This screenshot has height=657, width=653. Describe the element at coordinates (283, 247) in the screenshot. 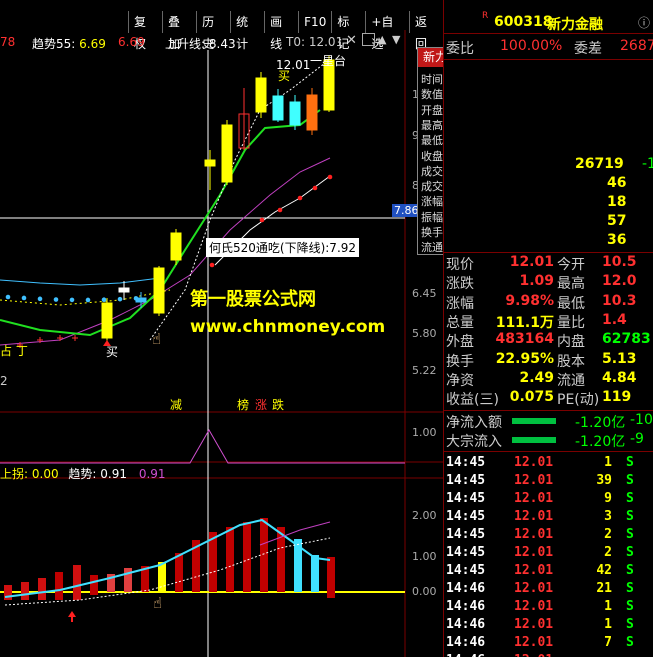

I see `tooltip-down-line: 何氏520通吃(下降线):7.92` at that location.